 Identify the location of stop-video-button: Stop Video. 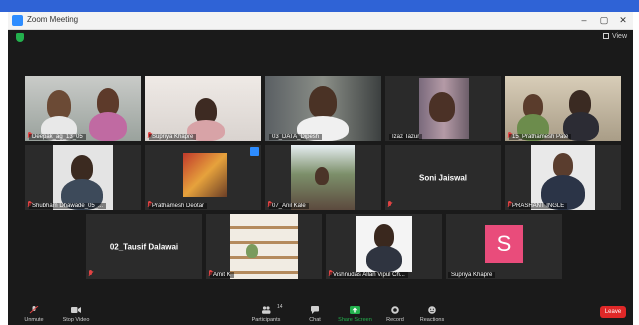
(76, 314).